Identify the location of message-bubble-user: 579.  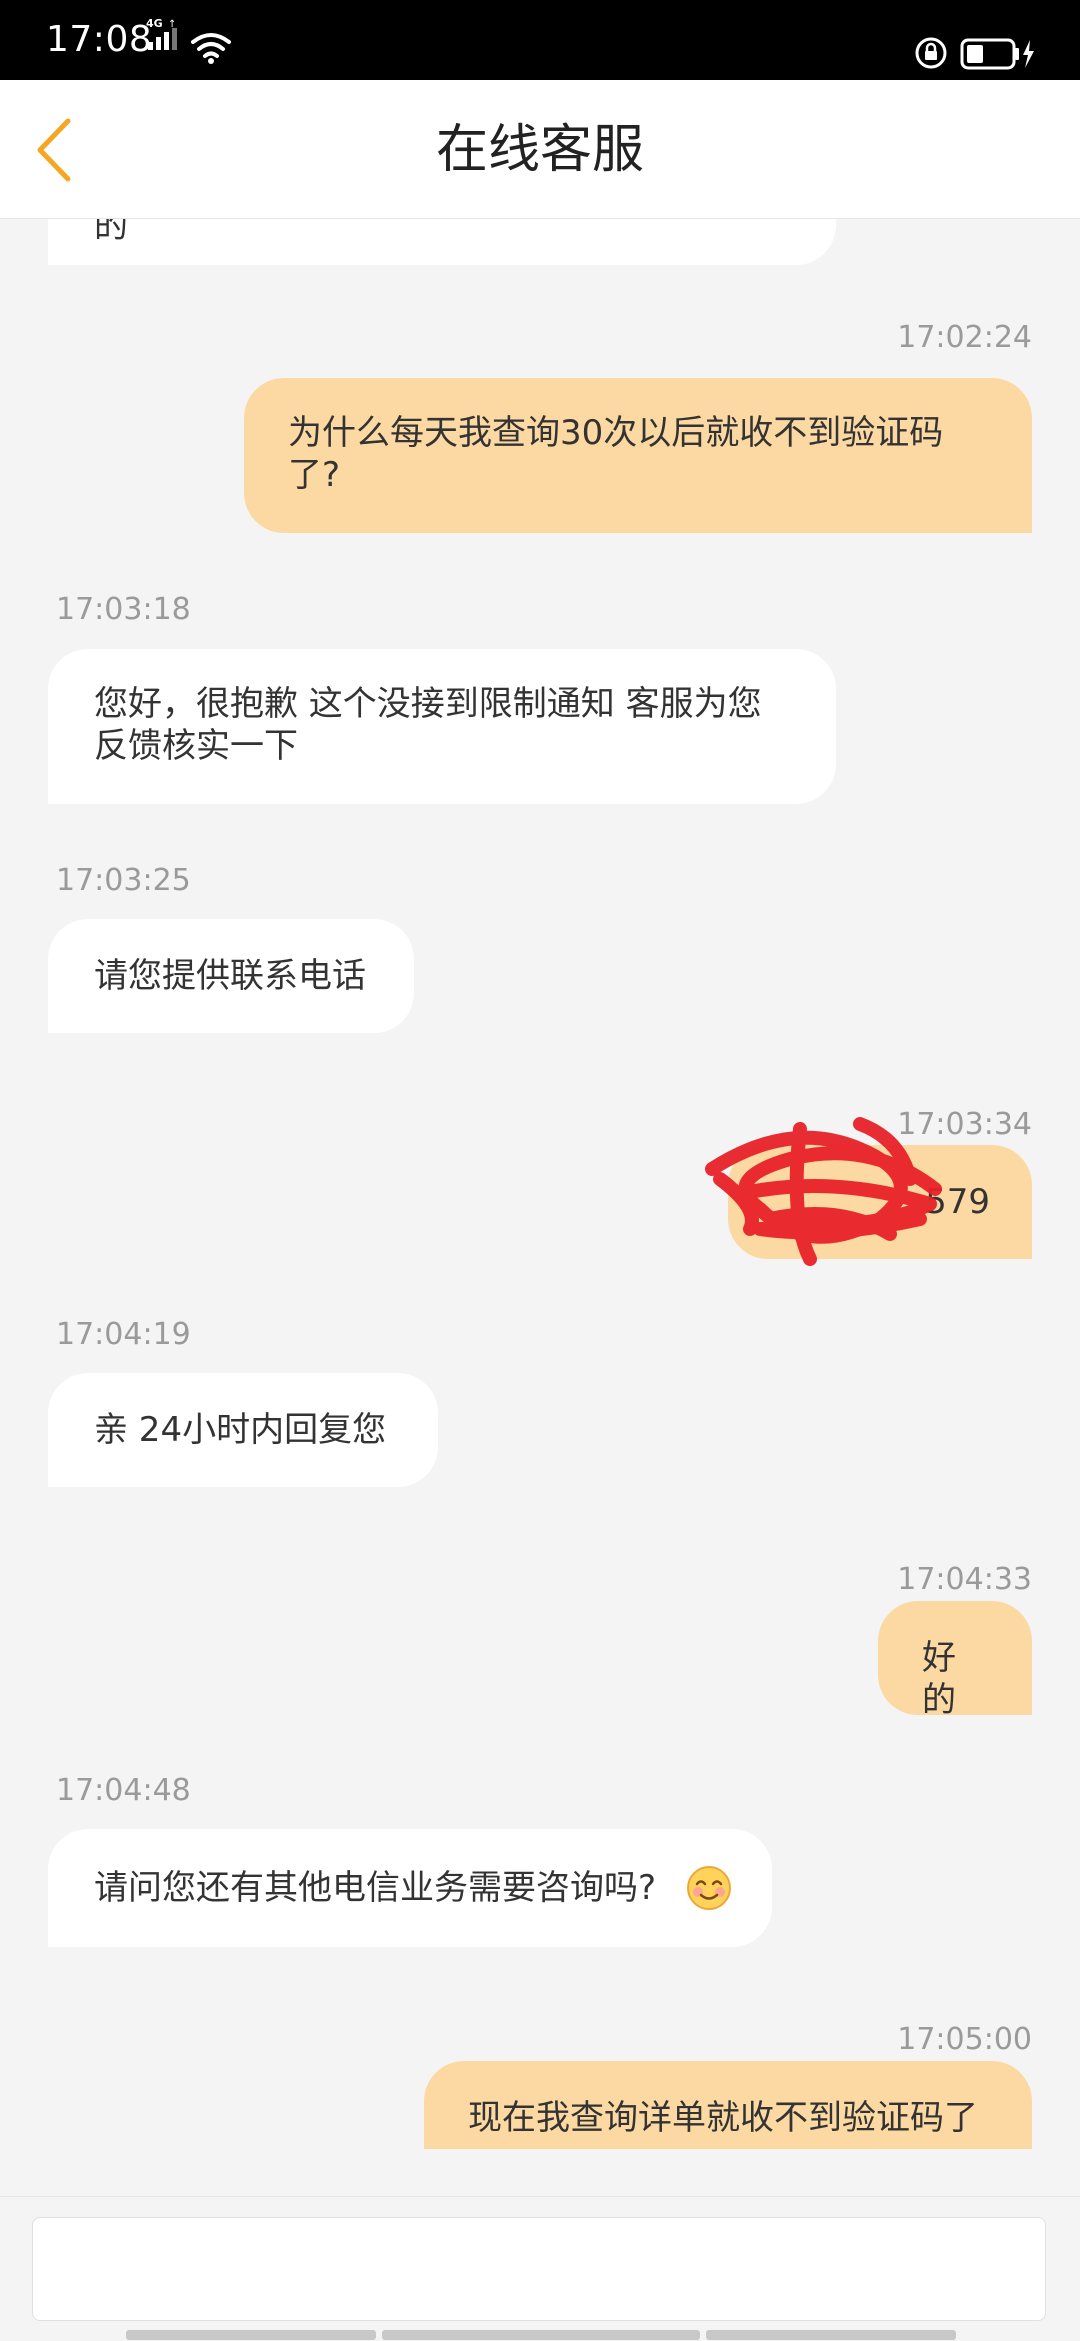
(880, 1202).